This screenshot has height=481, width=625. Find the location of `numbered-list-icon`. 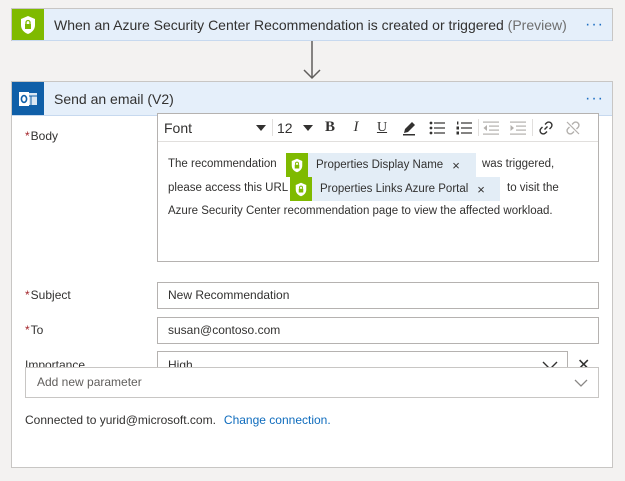

numbered-list-icon is located at coordinates (464, 127).